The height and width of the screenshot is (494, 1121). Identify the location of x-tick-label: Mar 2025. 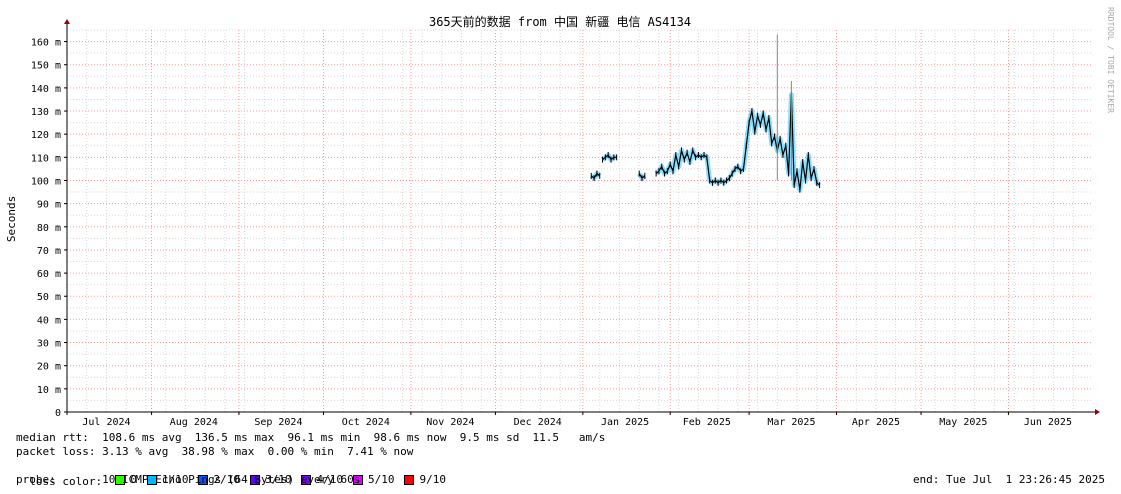
(791, 422).